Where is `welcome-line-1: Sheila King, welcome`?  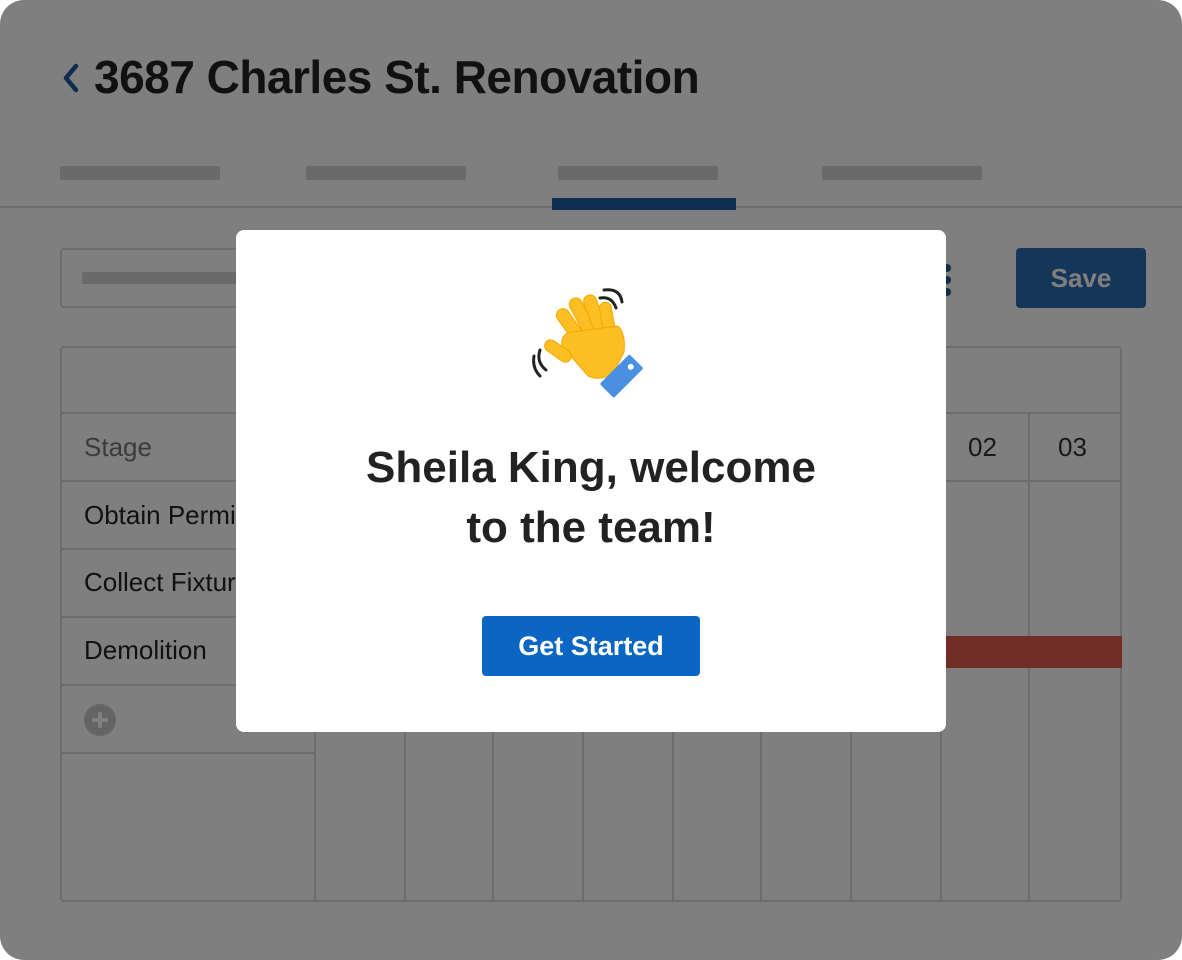 welcome-line-1: Sheila King, welcome is located at coordinates (591, 467).